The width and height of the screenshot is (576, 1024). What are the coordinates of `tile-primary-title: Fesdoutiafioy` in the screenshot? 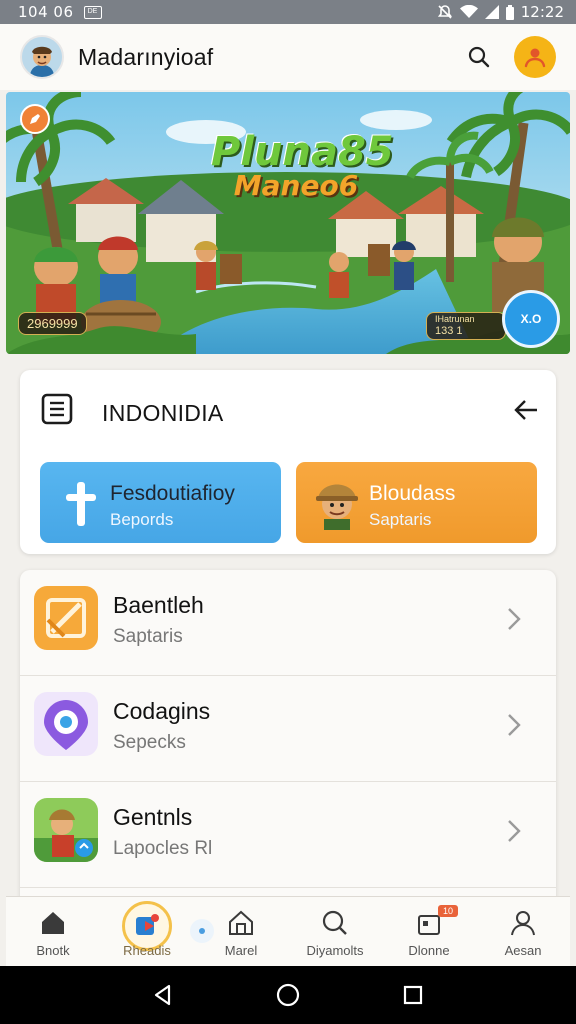 It's located at (172, 493).